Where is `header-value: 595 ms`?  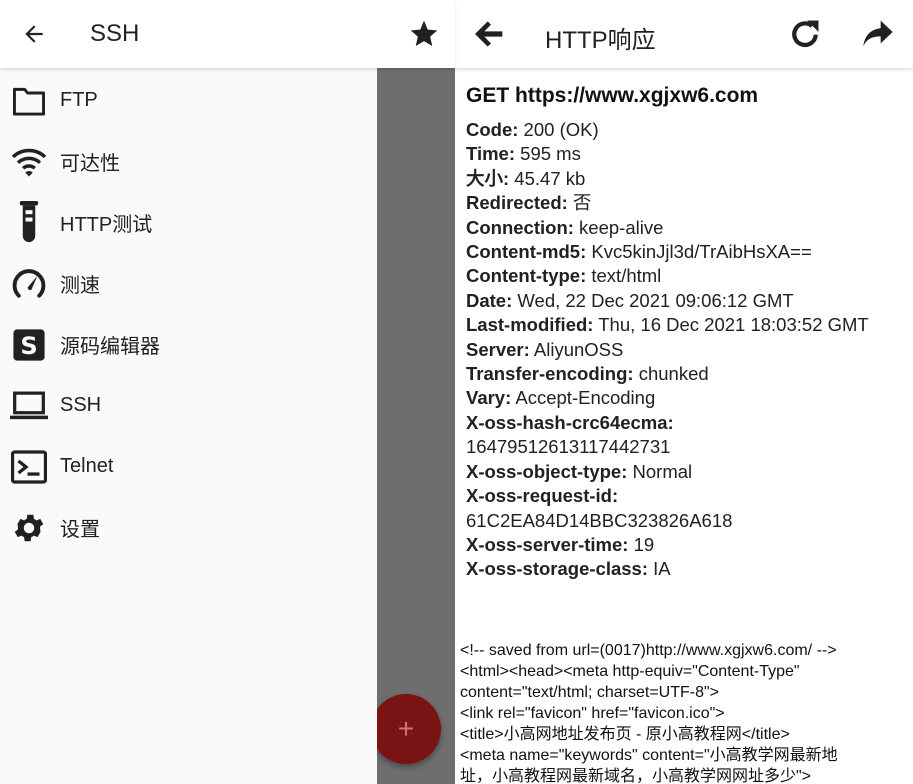
header-value: 595 ms is located at coordinates (548, 154).